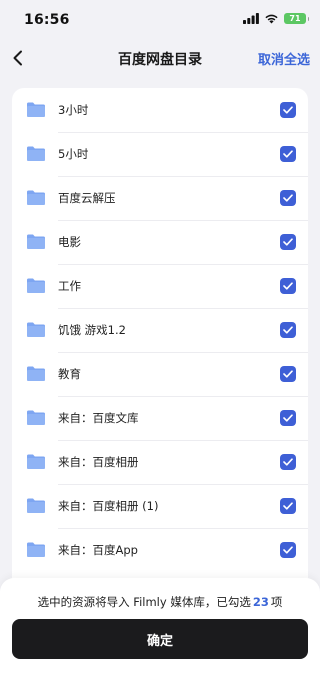  I want to click on wifi-icon, so click(271, 19).